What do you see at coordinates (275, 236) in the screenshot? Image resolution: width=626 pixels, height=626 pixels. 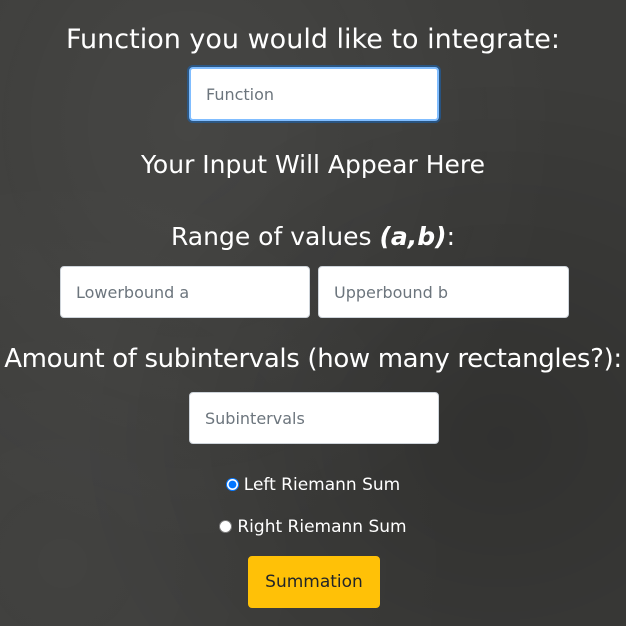 I see `range-heading-prefix: Range of values` at bounding box center [275, 236].